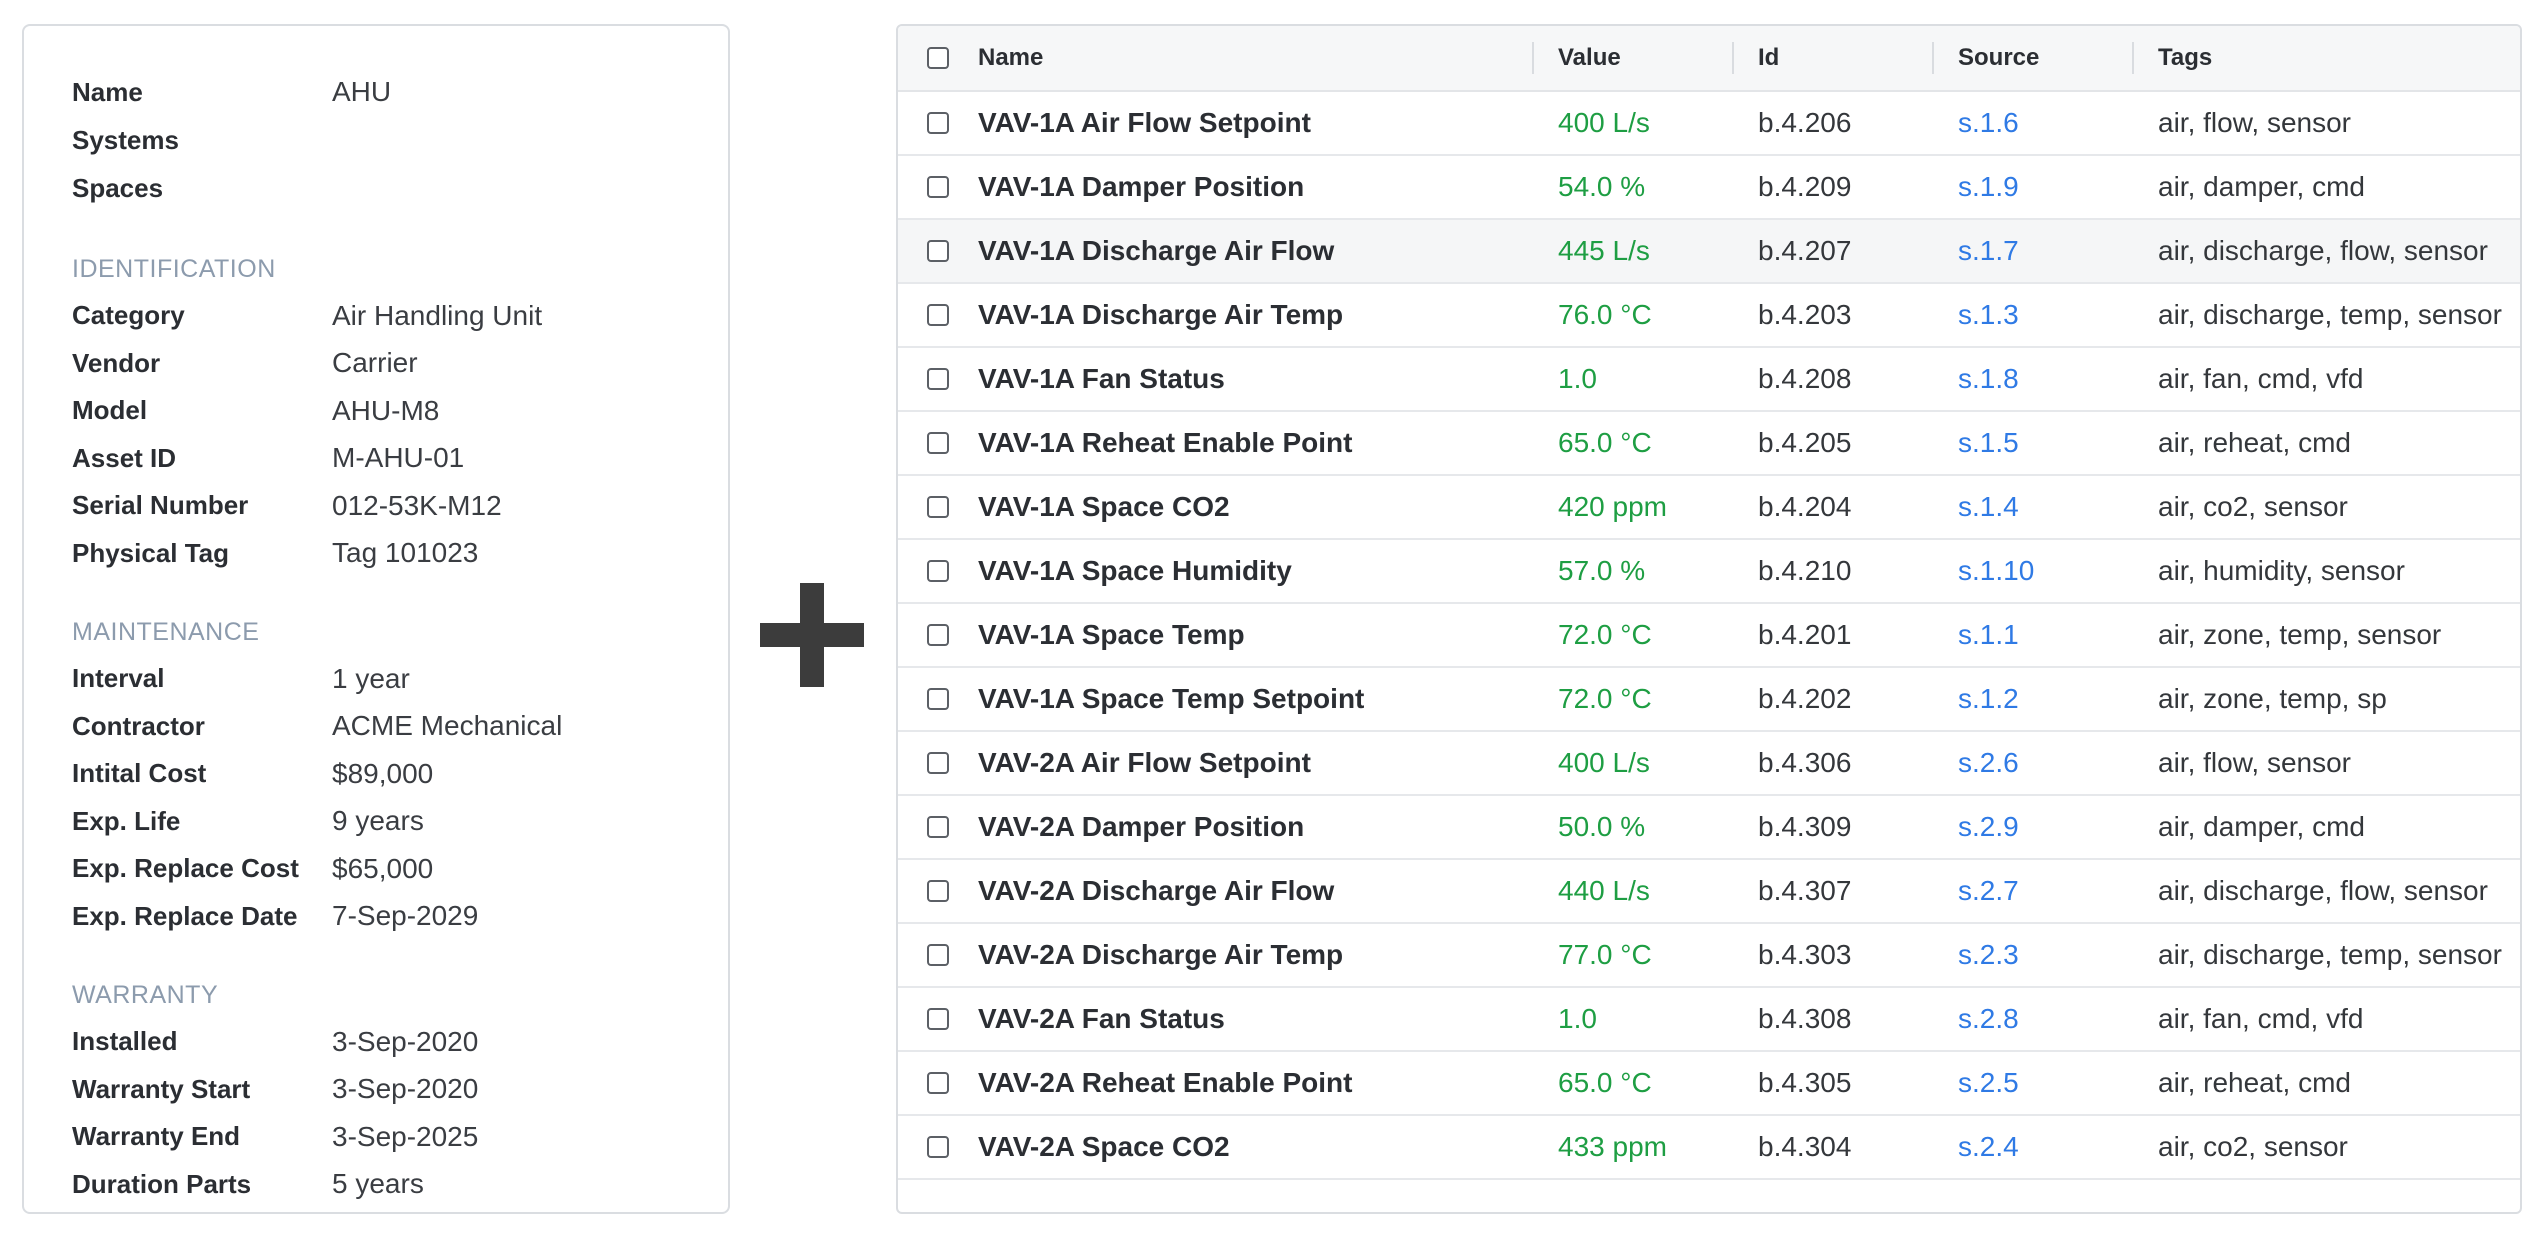  What do you see at coordinates (2034, 955) in the screenshot?
I see `cell-source-link: s.2.3` at bounding box center [2034, 955].